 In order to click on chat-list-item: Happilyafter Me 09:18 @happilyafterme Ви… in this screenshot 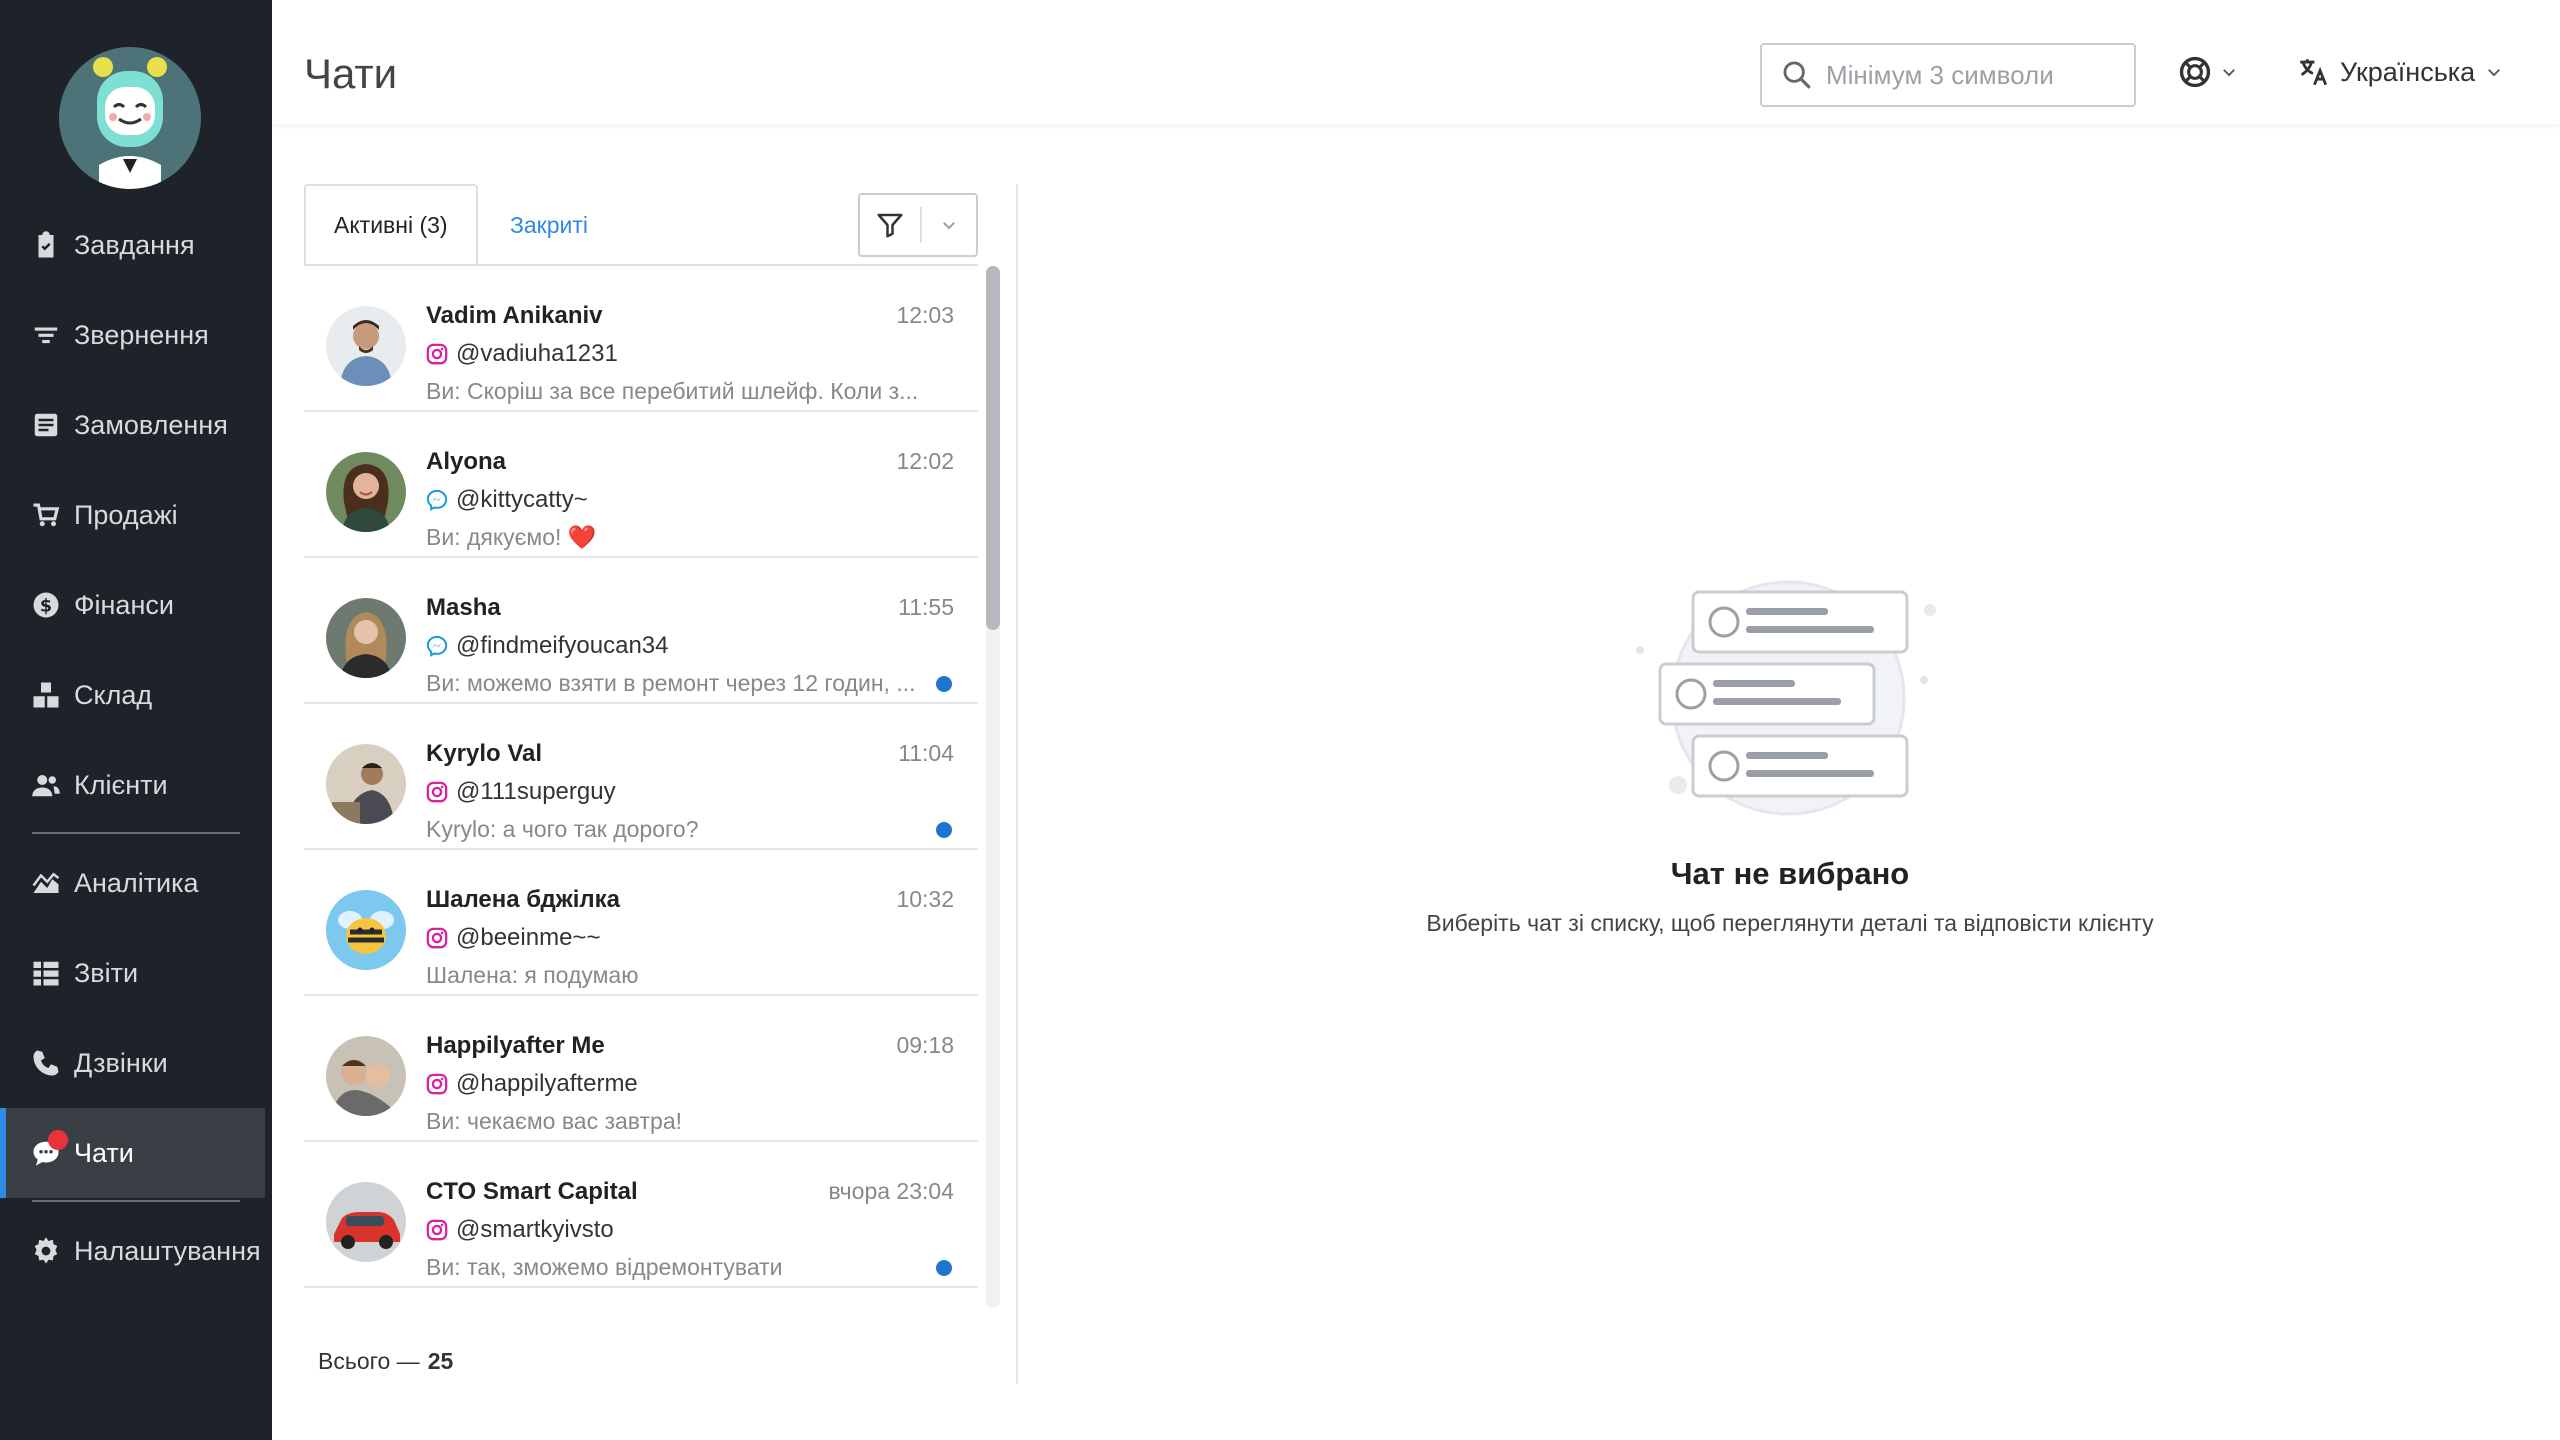, I will do `click(641, 1069)`.